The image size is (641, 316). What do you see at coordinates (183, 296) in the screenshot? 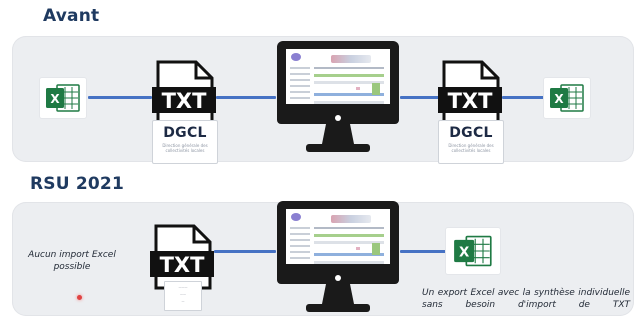
I see `summary-document: ——— —— —` at bounding box center [183, 296].